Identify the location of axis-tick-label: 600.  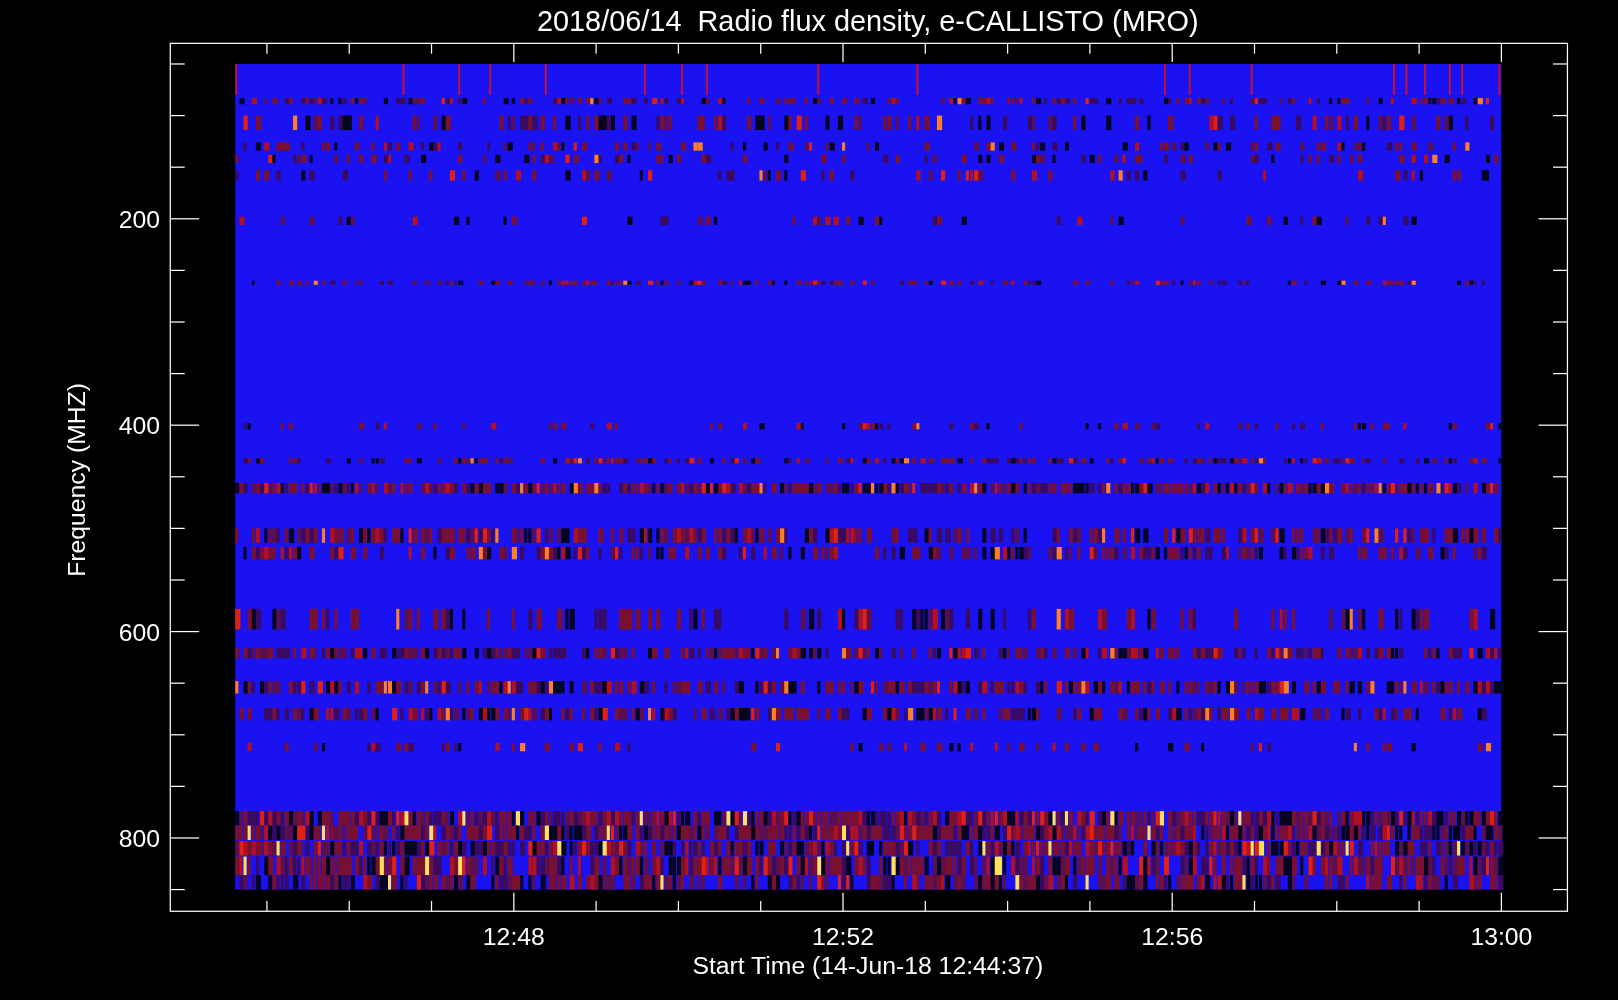
(139, 632).